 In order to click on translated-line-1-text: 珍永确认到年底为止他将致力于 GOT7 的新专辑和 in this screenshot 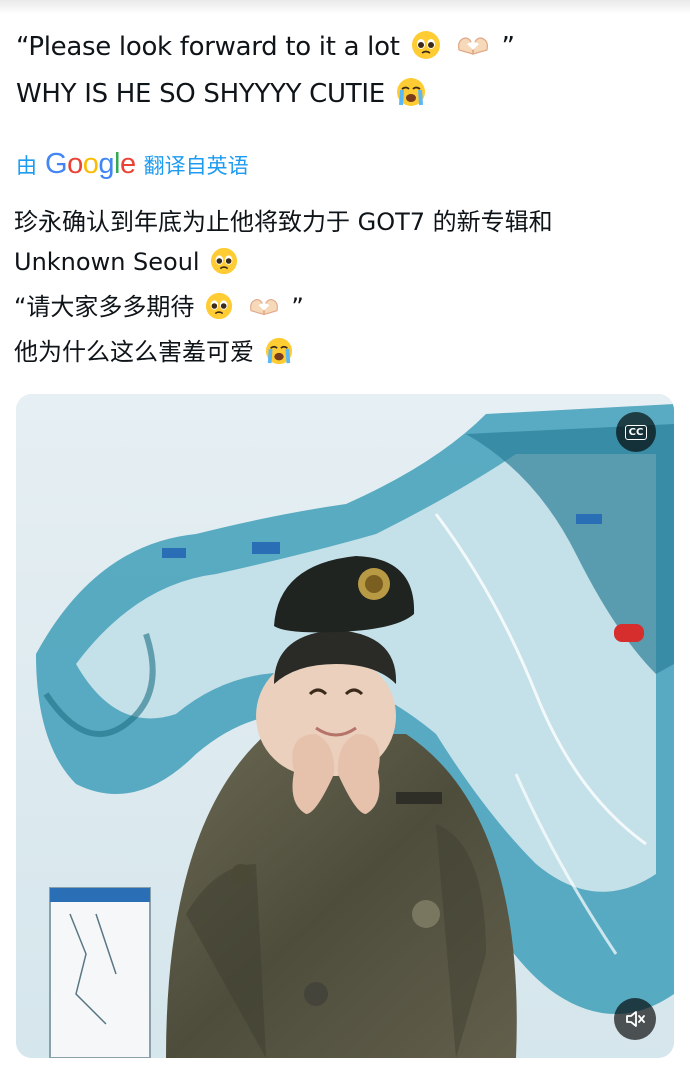, I will do `click(283, 222)`.